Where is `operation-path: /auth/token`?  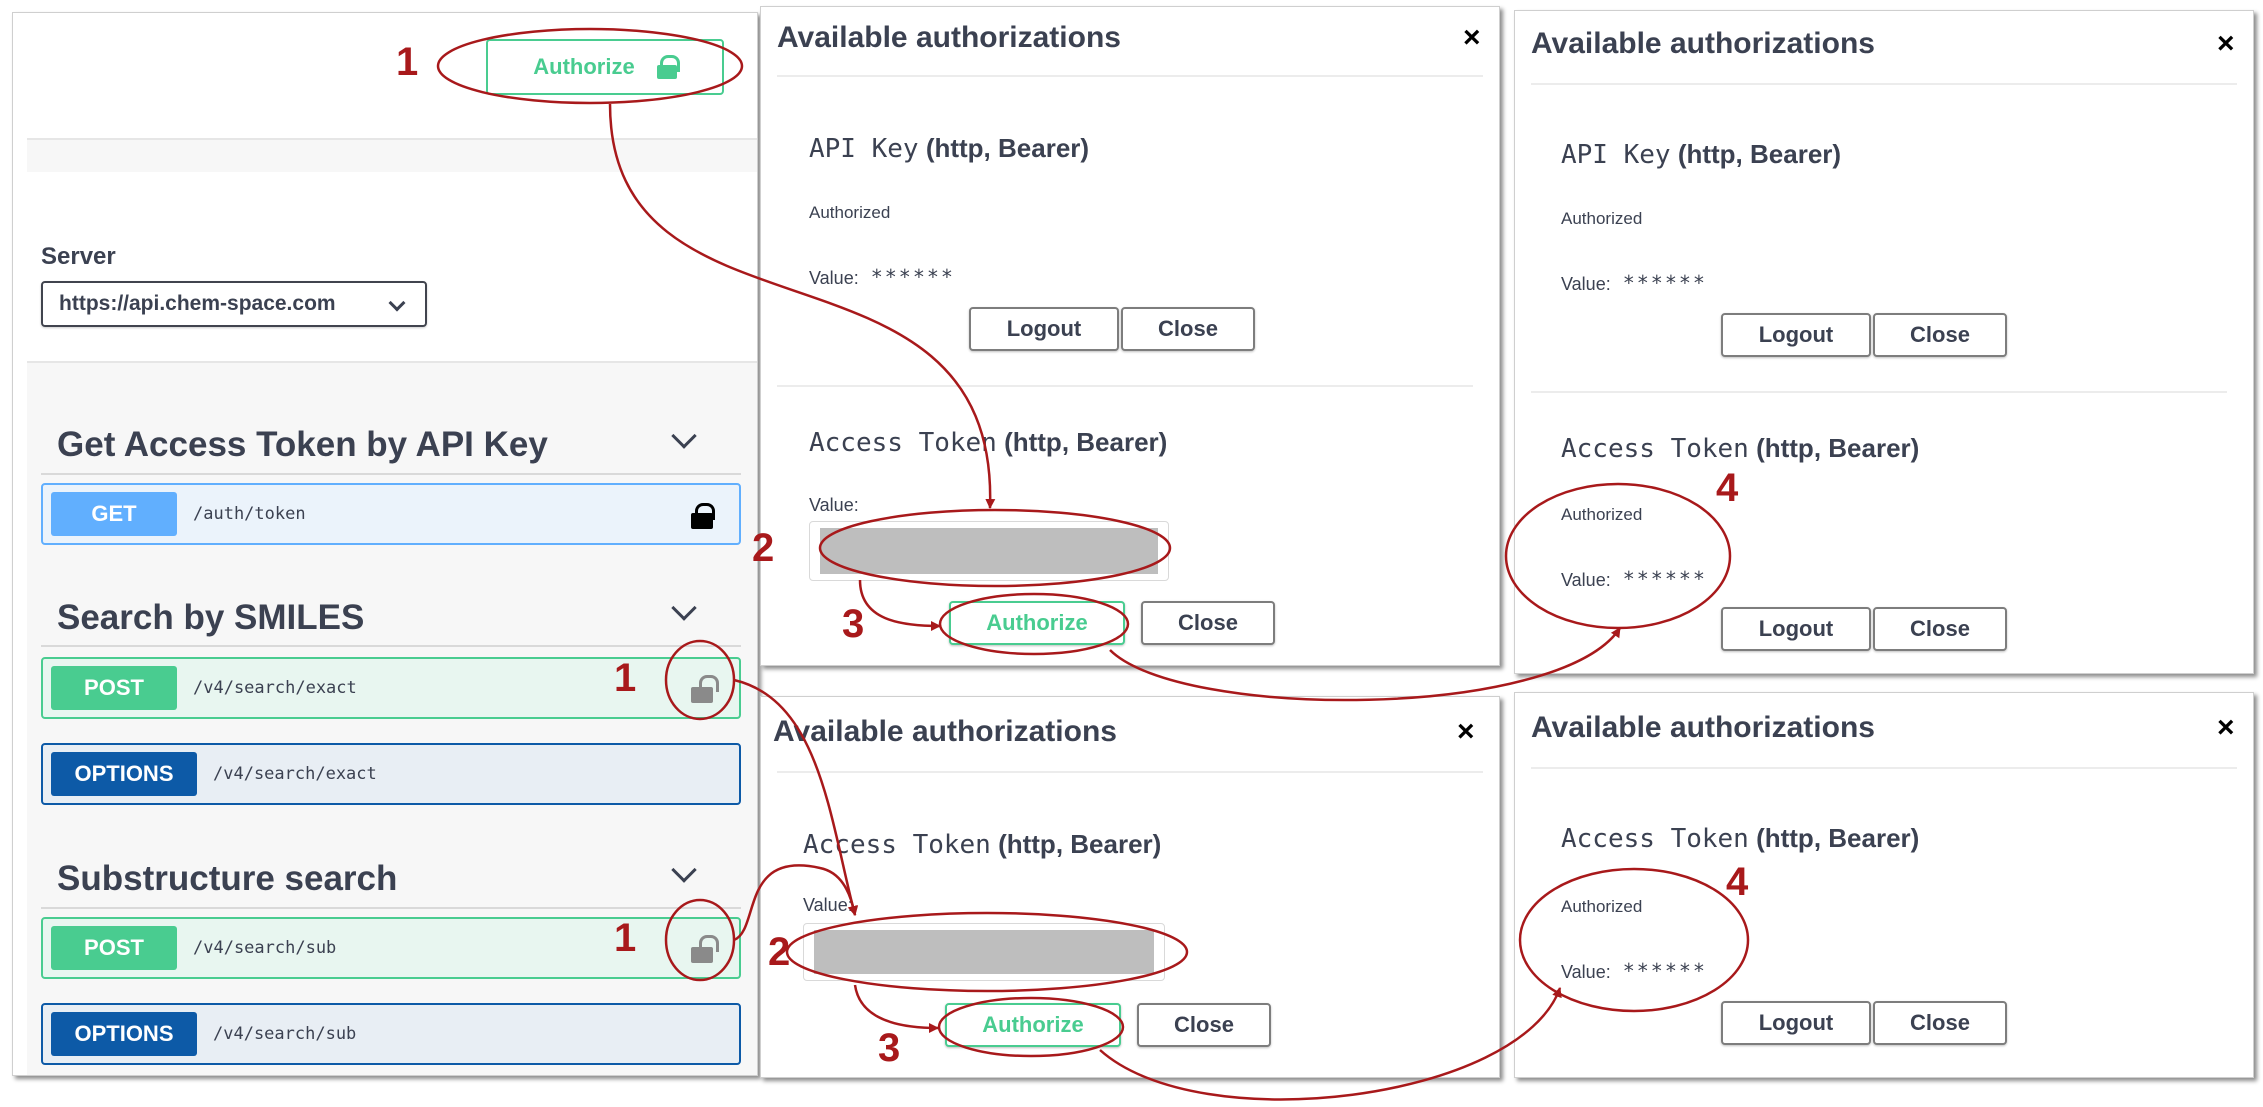
operation-path: /auth/token is located at coordinates (249, 514).